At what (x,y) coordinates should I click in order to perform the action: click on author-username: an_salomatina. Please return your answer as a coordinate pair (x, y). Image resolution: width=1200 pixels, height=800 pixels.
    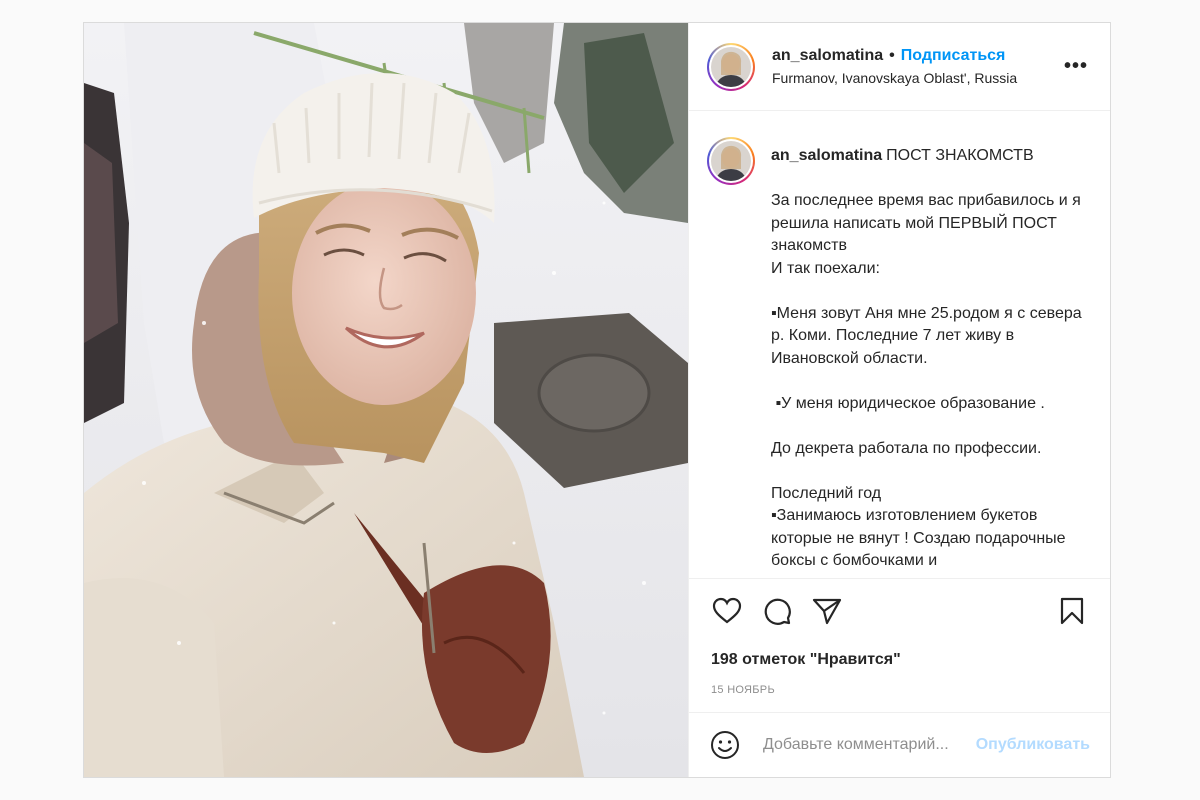
    Looking at the image, I should click on (827, 56).